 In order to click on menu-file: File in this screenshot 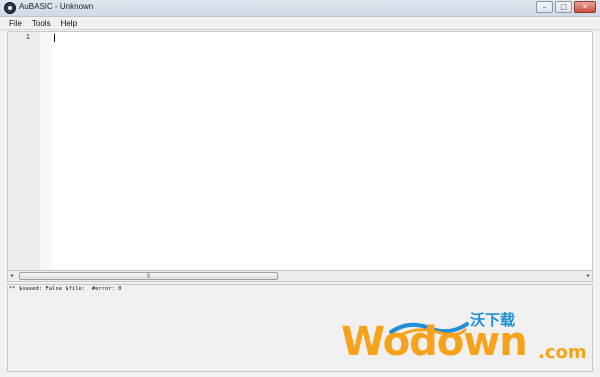, I will do `click(15, 23)`.